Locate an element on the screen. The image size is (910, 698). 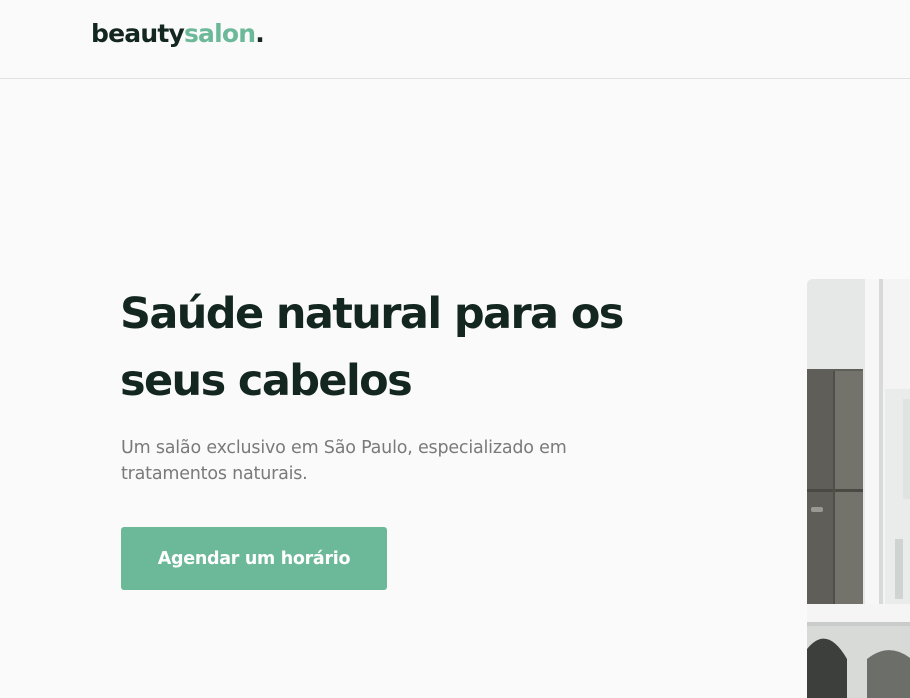
salon-interior-illustration is located at coordinates (858, 488).